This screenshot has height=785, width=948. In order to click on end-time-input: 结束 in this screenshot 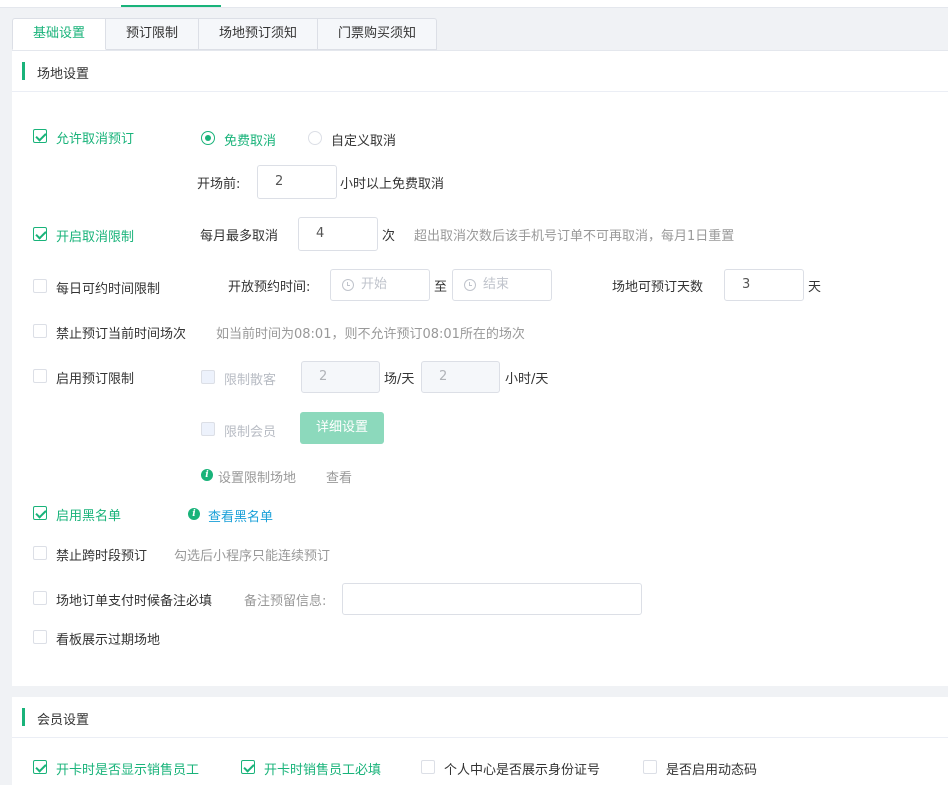, I will do `click(502, 285)`.